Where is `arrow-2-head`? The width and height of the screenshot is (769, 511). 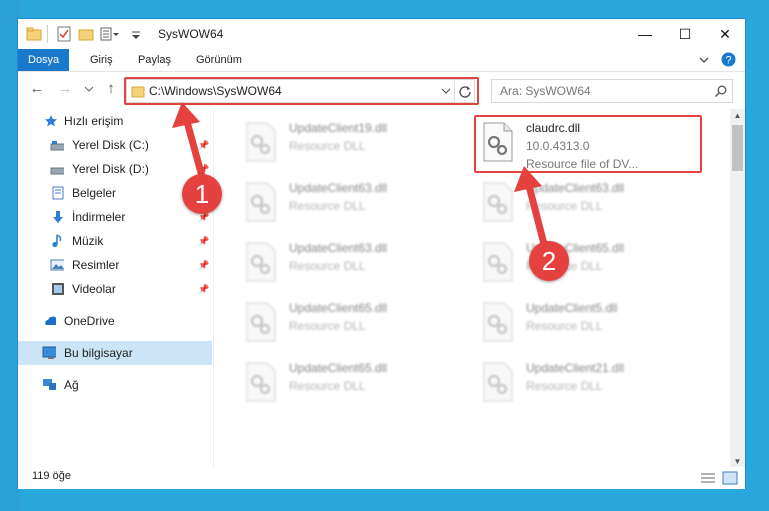 arrow-2-head is located at coordinates (528, 179).